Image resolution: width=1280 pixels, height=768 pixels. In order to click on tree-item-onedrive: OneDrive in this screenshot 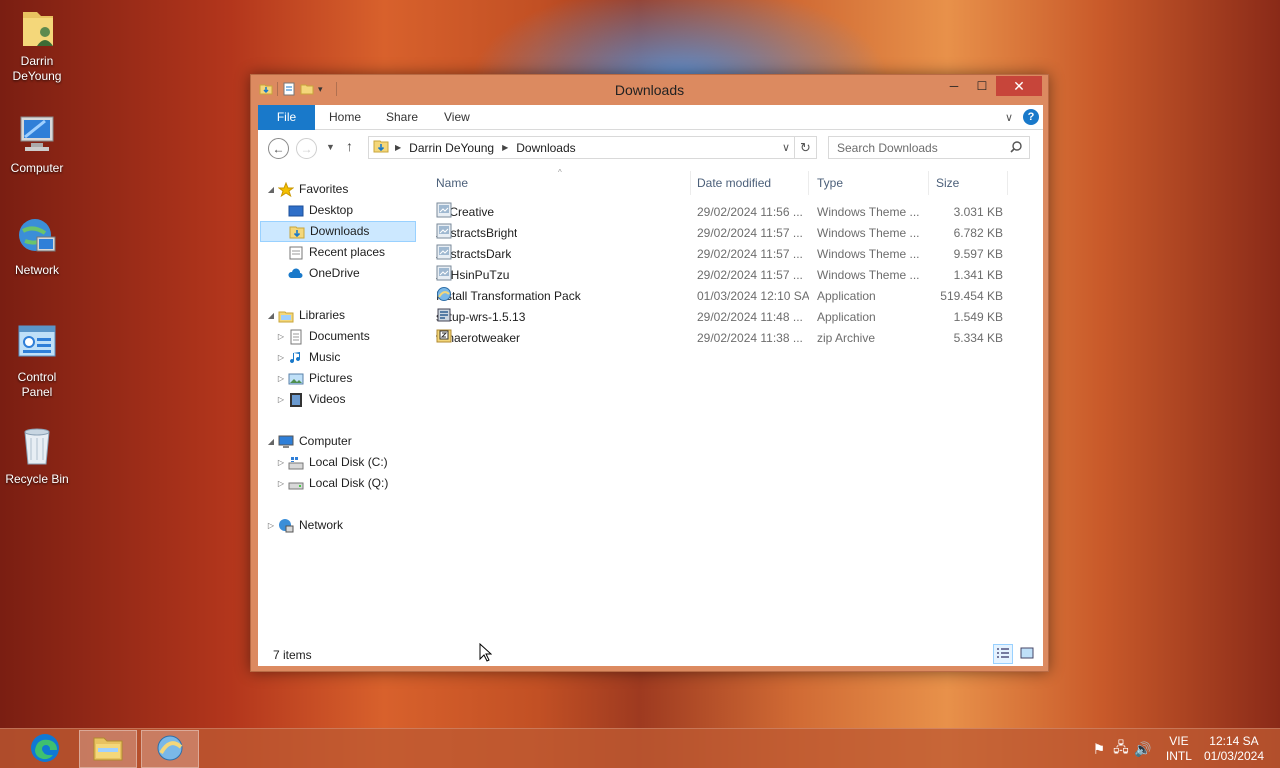, I will do `click(318, 273)`.